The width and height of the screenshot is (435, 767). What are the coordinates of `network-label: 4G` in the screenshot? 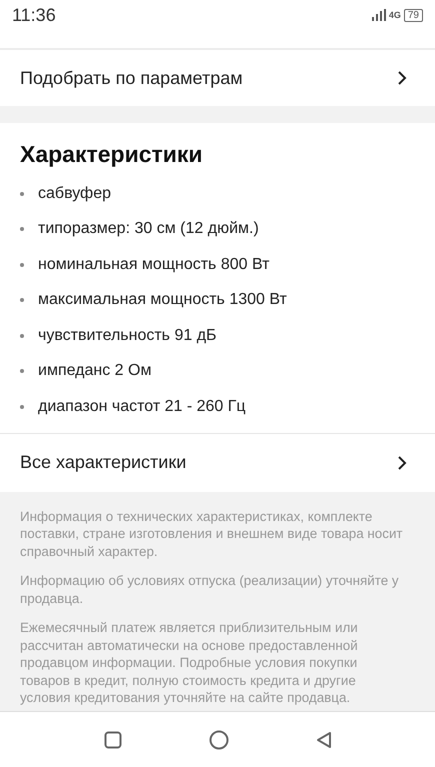 It's located at (394, 15).